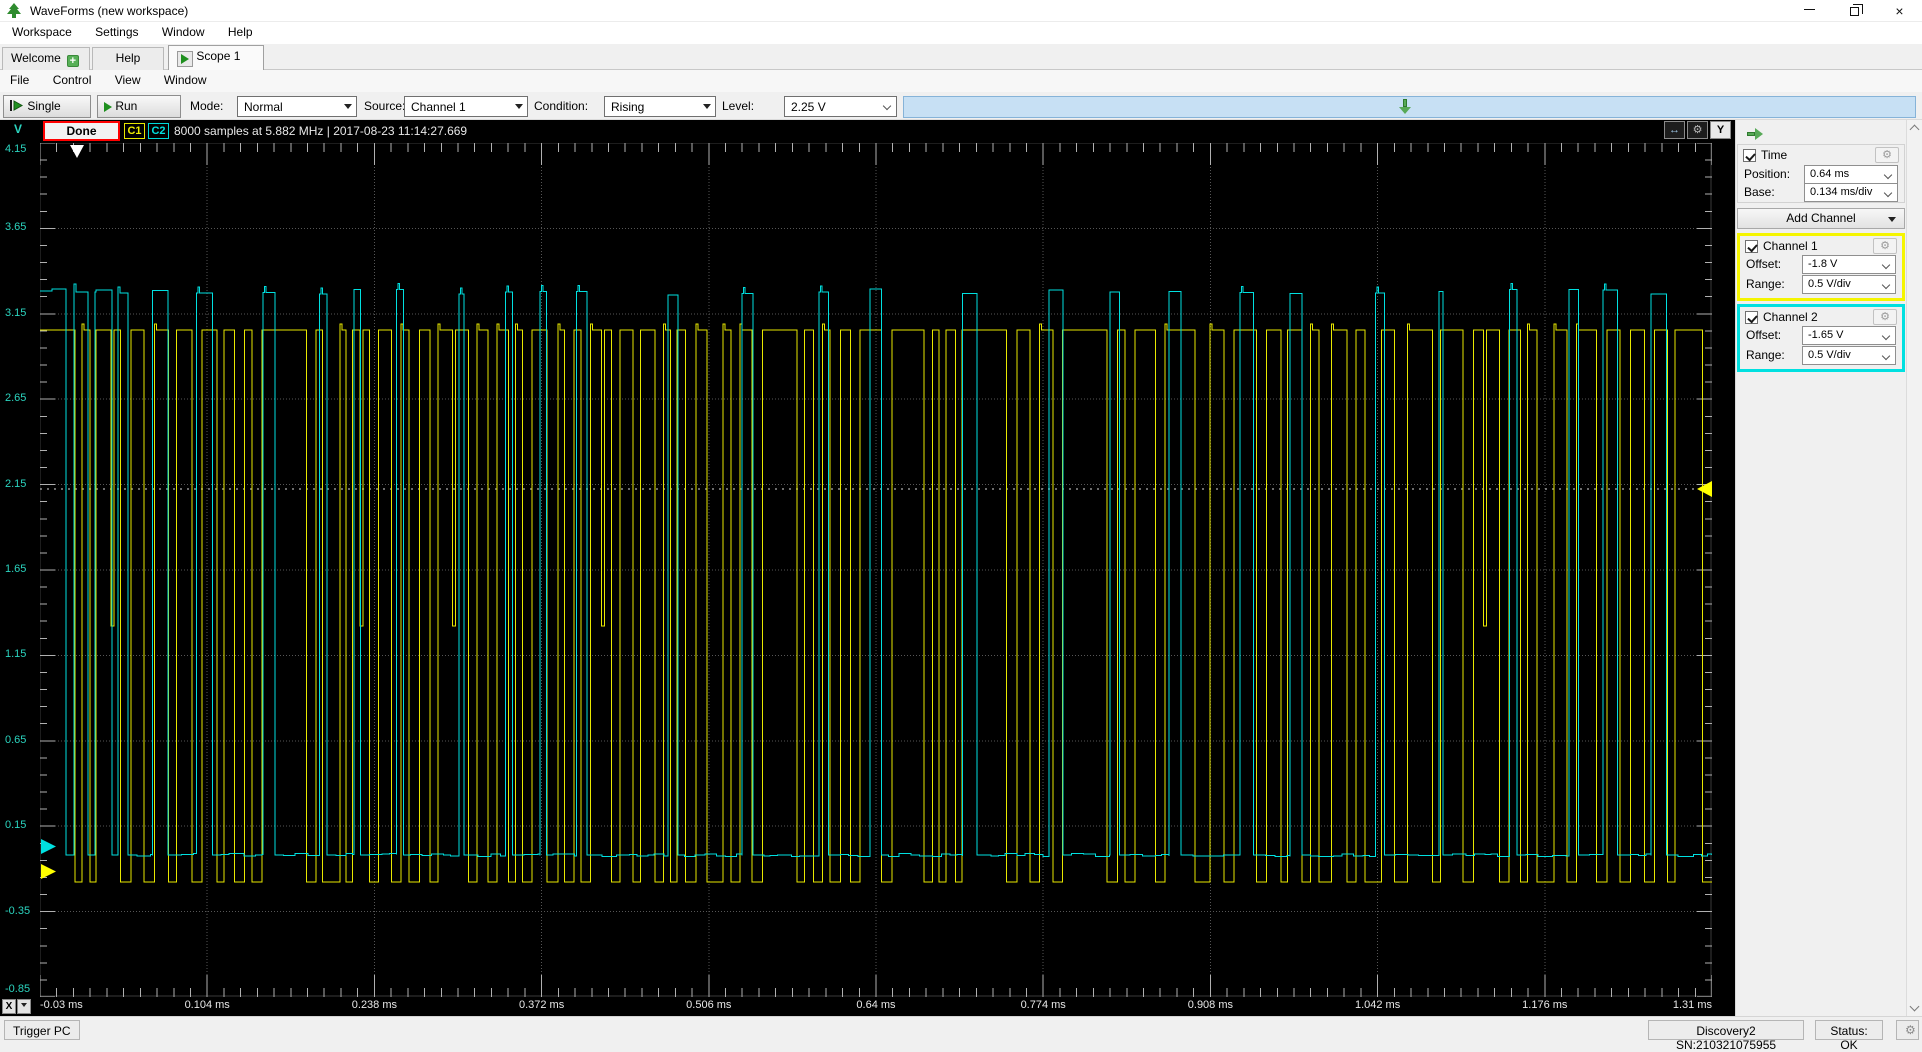  I want to click on device-status-button: Status: OK, so click(1849, 1036).